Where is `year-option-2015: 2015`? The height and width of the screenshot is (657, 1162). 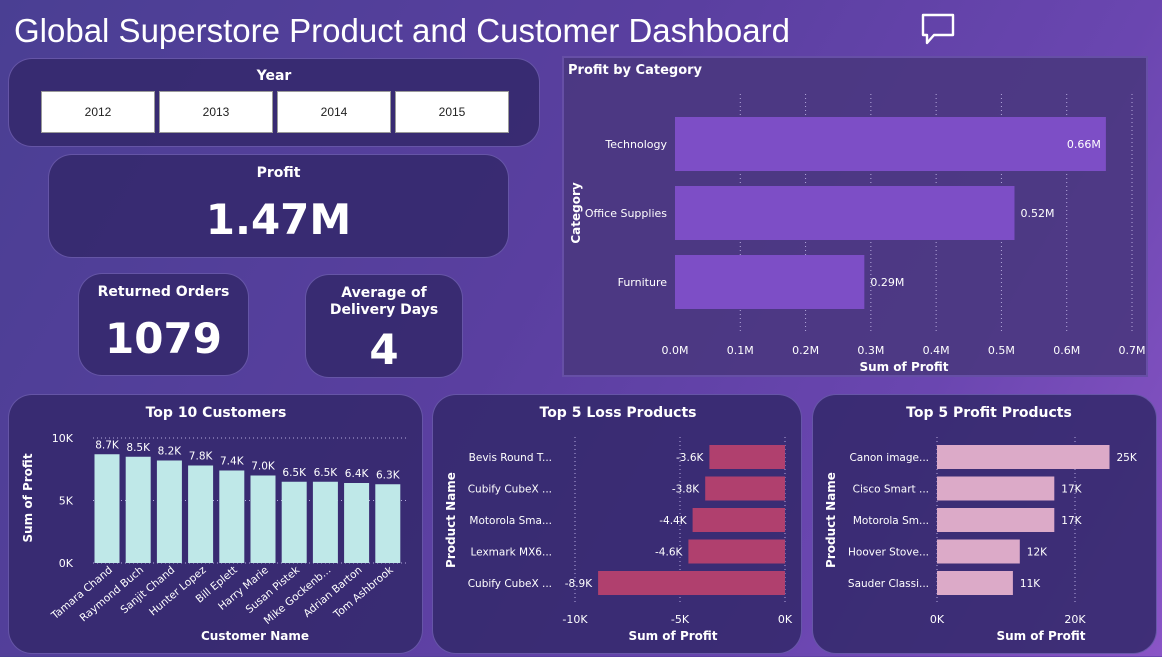
year-option-2015: 2015 is located at coordinates (452, 112).